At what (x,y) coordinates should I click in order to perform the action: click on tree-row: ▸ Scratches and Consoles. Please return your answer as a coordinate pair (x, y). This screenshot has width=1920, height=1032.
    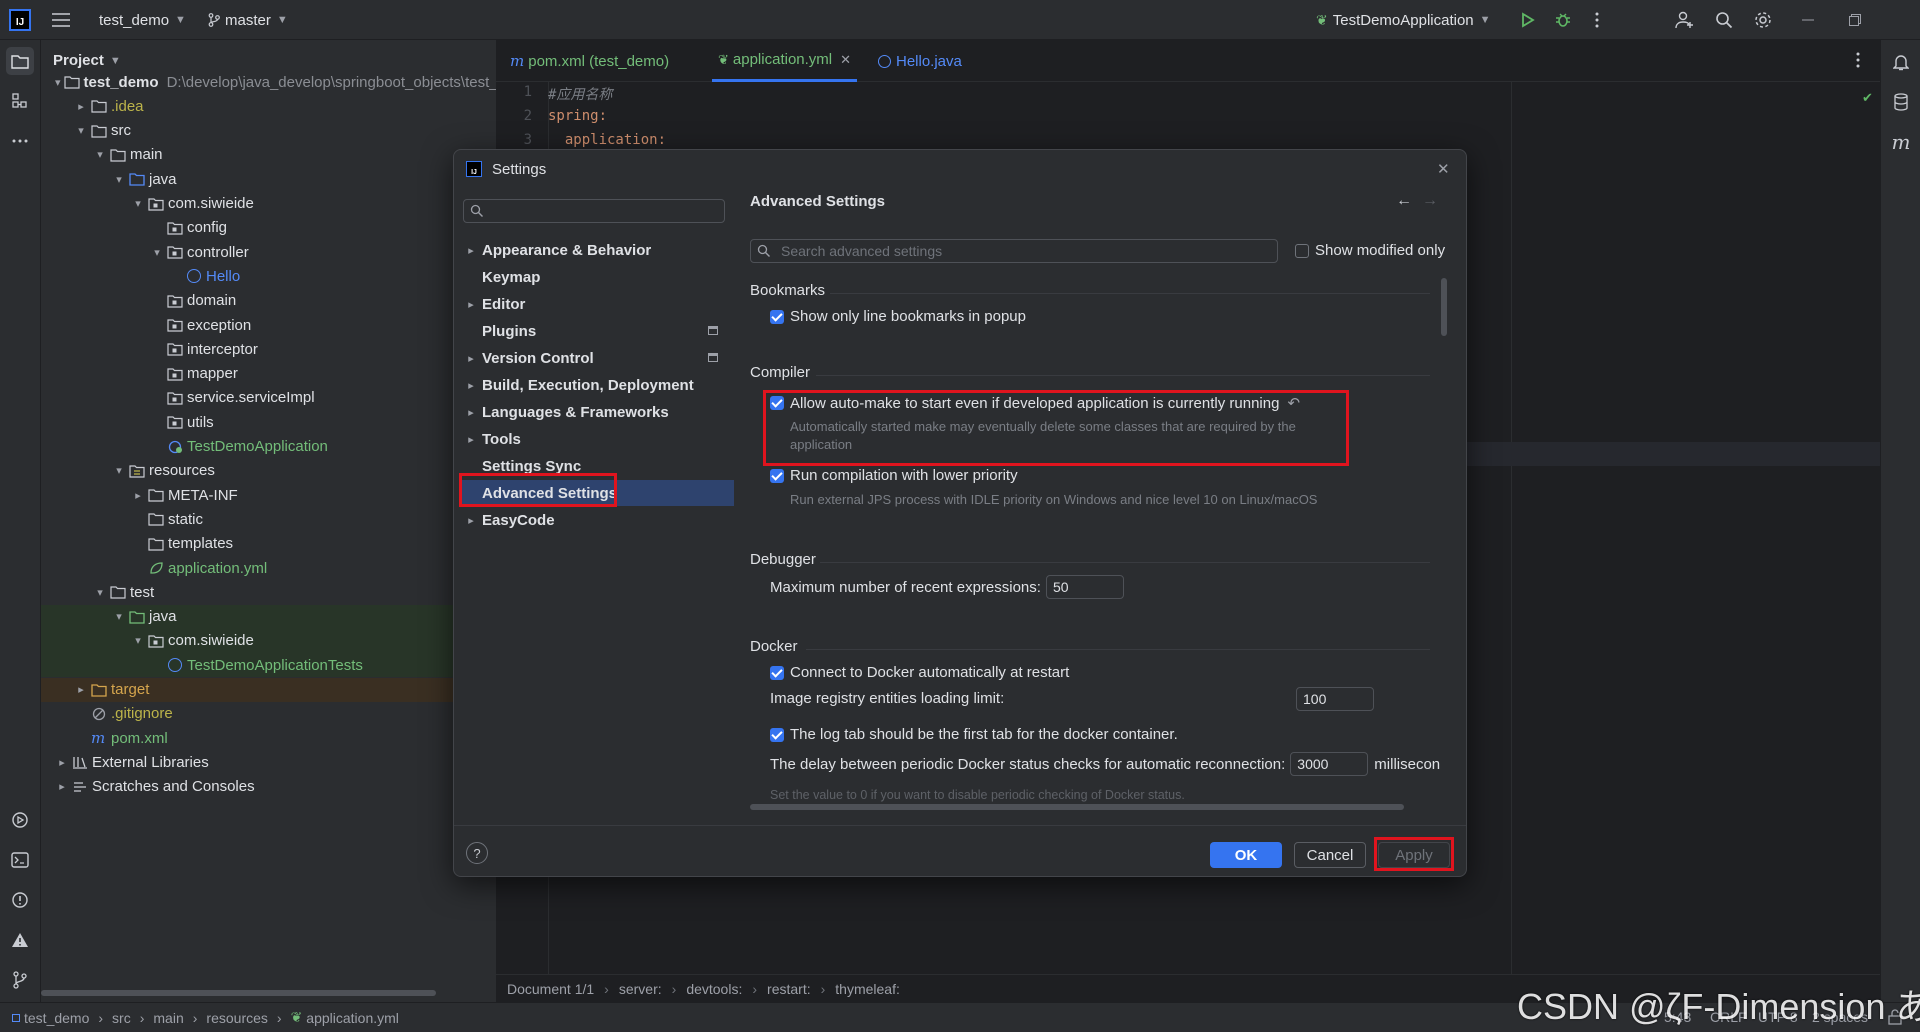
    Looking at the image, I should click on (268, 787).